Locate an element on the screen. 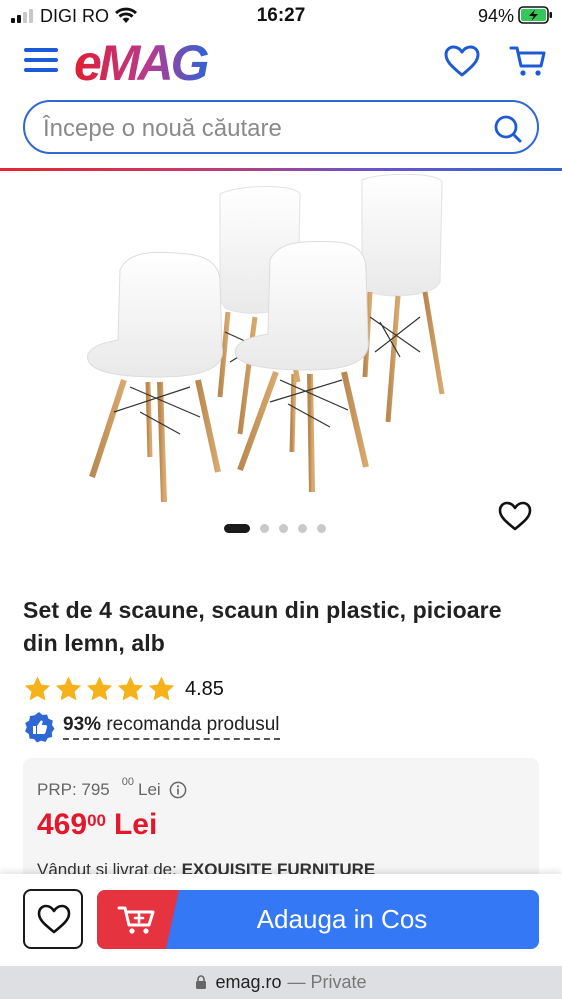  recommend-percent: 93% is located at coordinates (82, 724).